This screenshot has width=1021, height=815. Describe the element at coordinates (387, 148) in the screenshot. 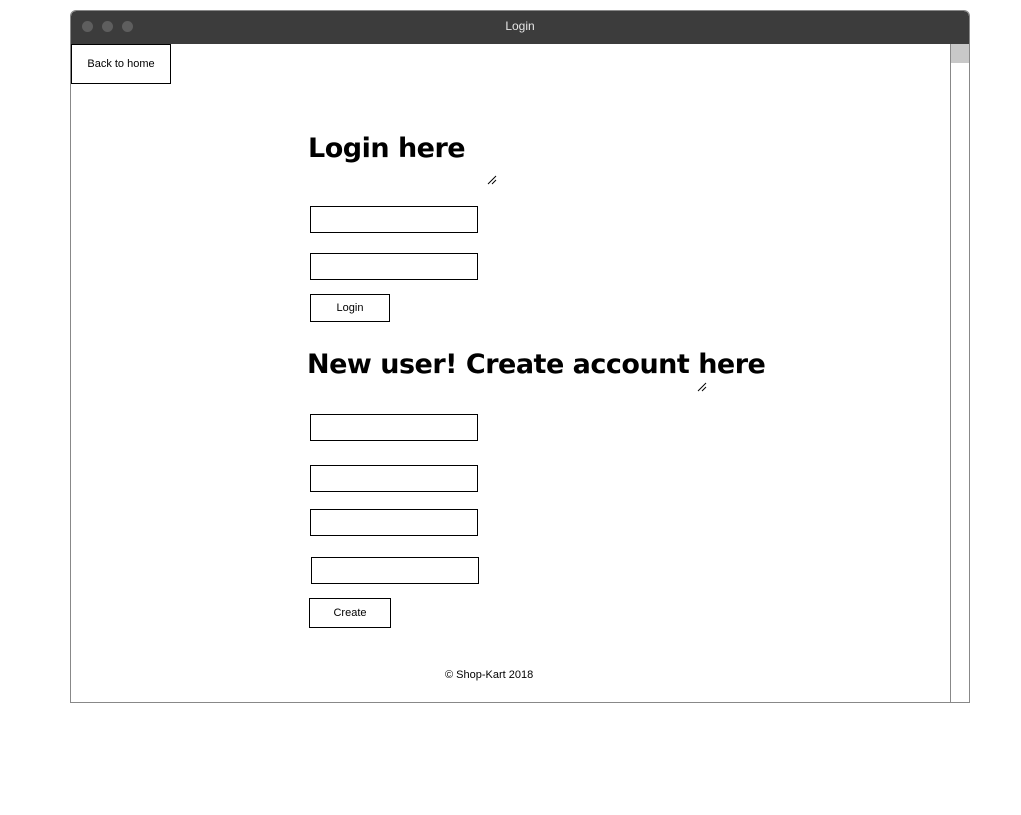

I see `login-heading: Login here` at that location.